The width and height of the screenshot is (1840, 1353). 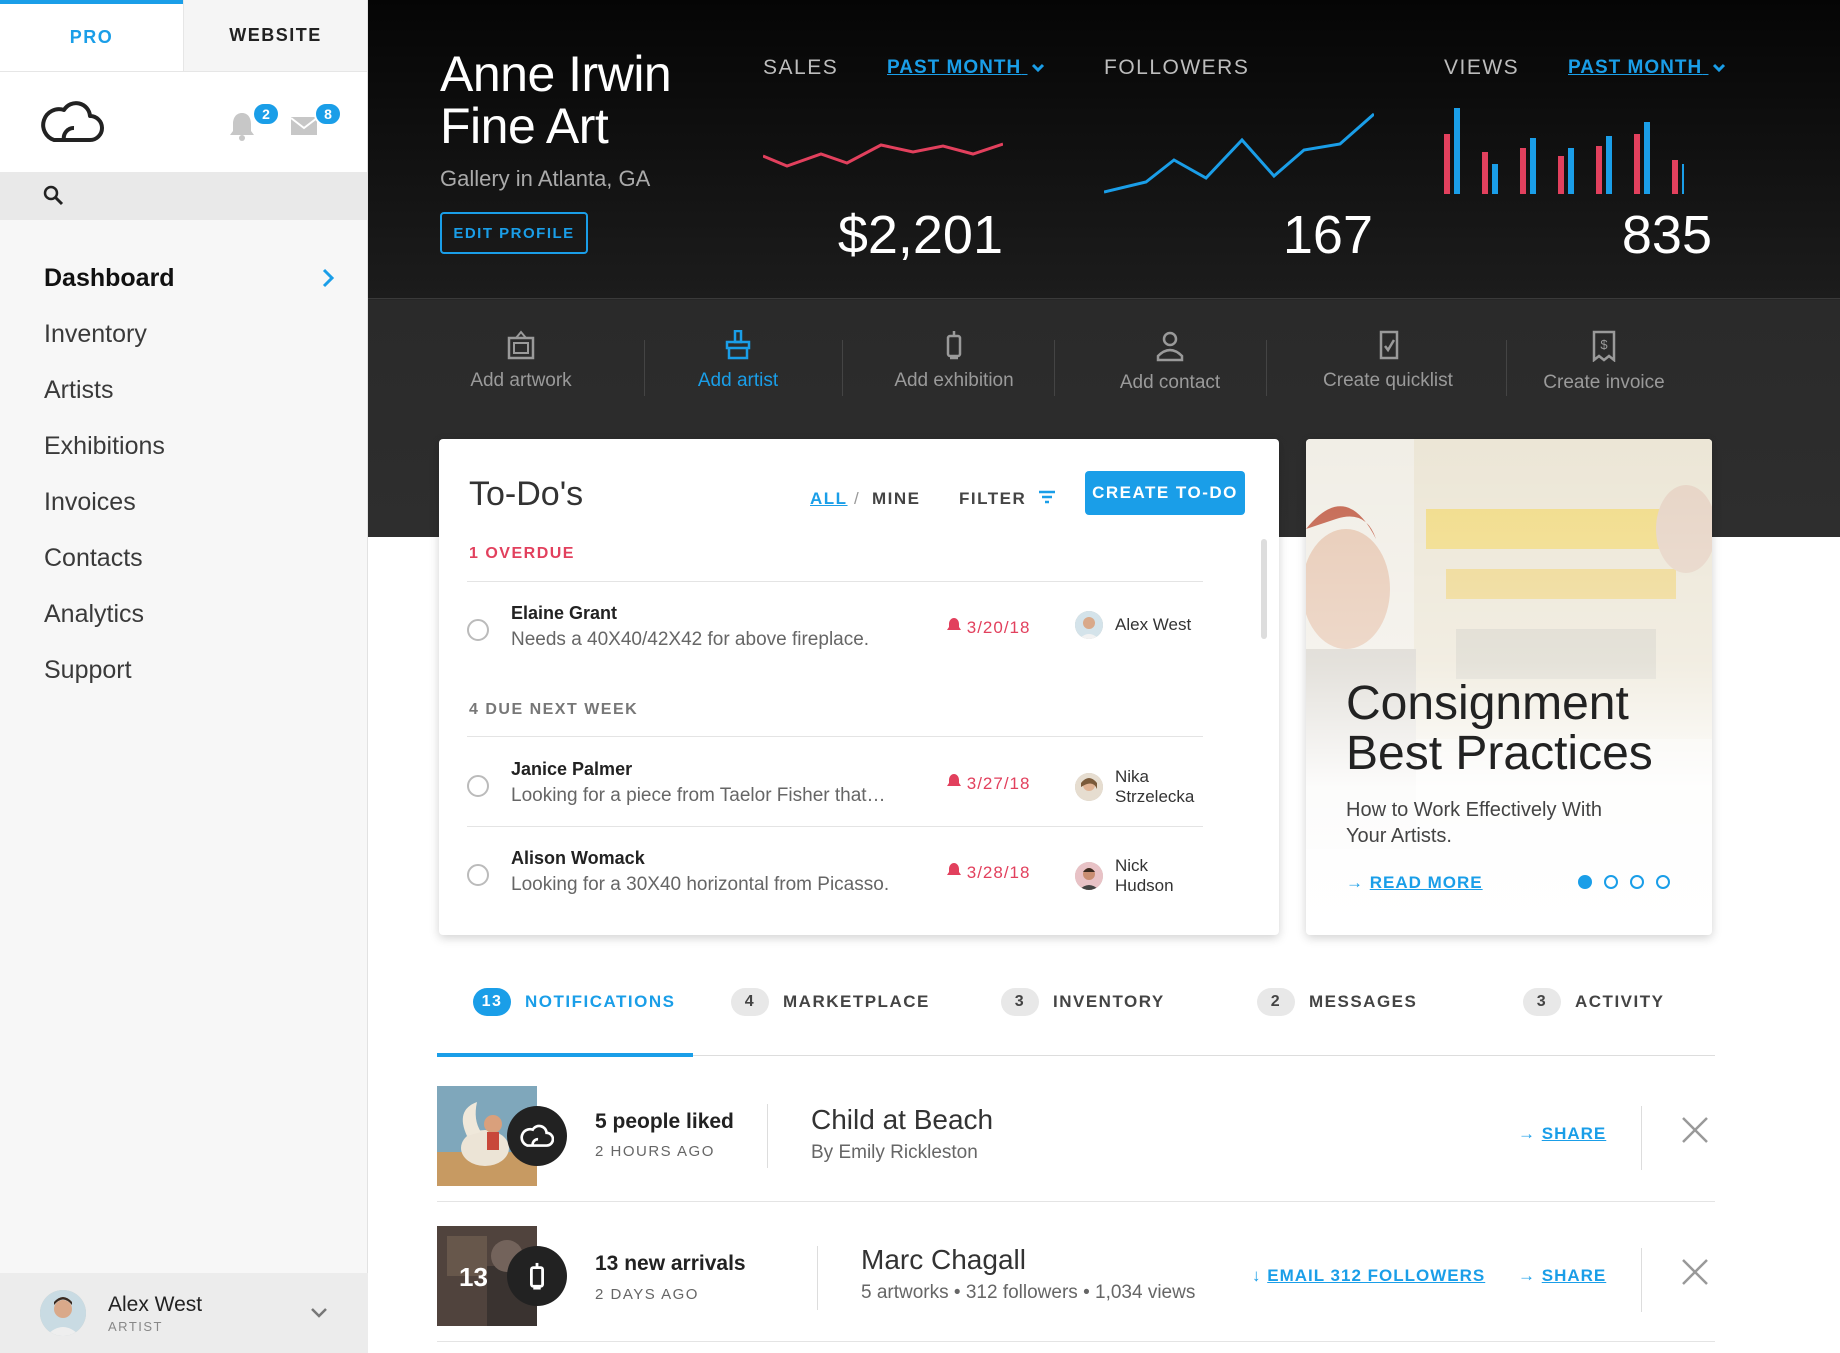 What do you see at coordinates (1139, 876) in the screenshot?
I see `todo-assignee: Nick Hudson` at bounding box center [1139, 876].